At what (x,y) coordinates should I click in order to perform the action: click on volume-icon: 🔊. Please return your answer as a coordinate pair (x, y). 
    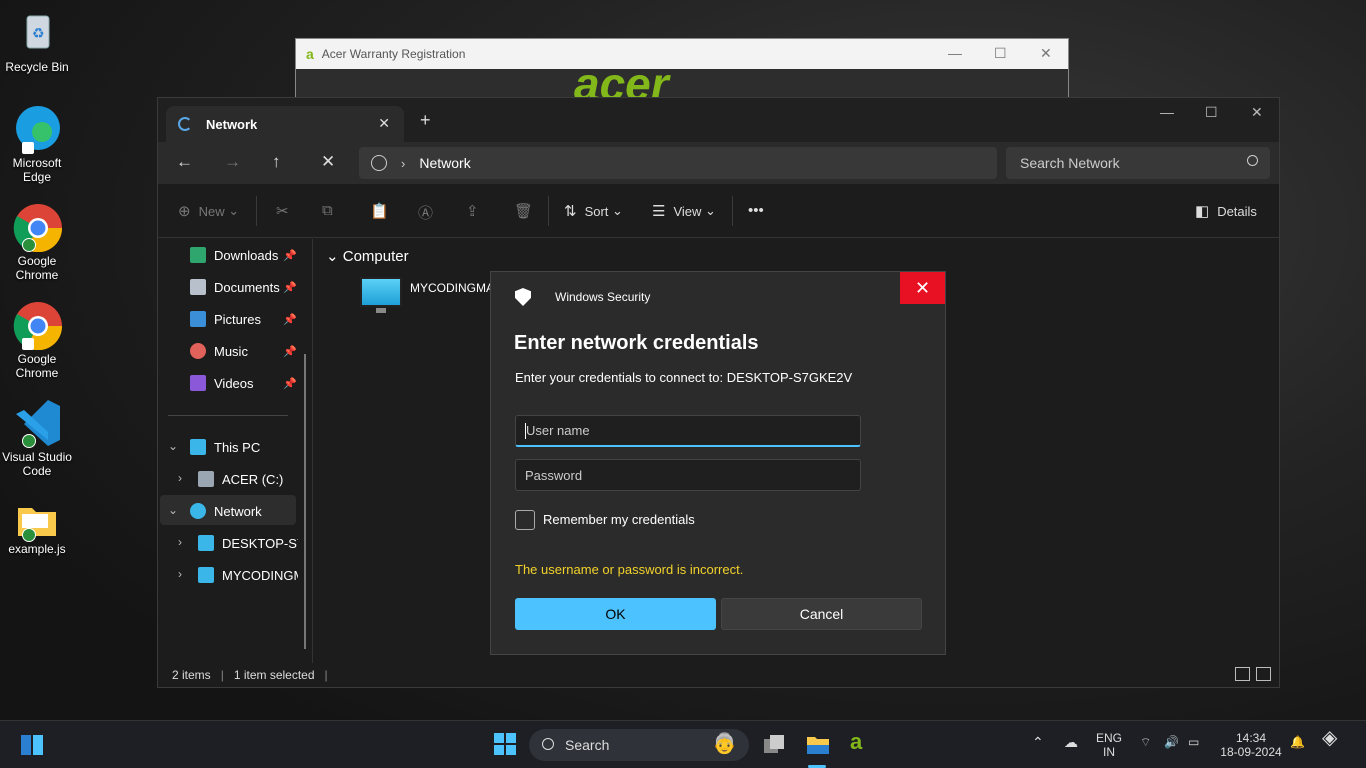
    Looking at the image, I should click on (1171, 742).